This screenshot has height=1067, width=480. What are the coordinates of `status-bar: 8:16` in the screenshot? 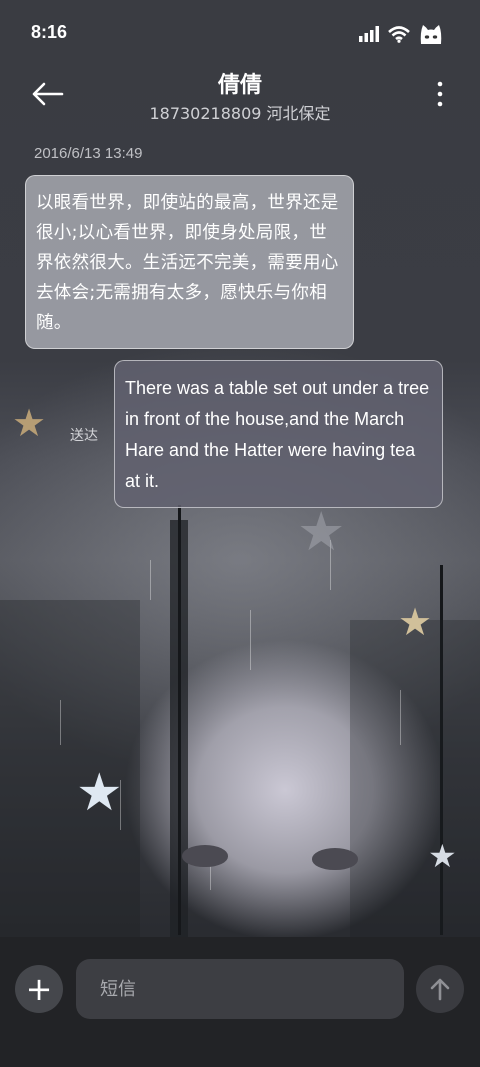 It's located at (240, 34).